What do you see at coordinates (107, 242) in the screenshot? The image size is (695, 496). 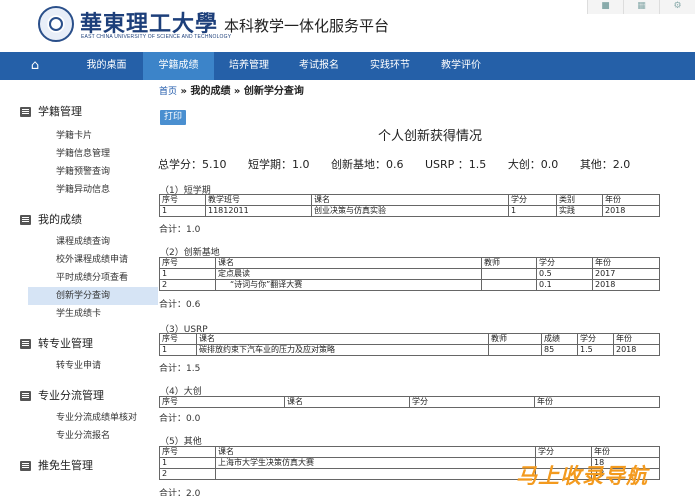 I see `sidebar-item: 课程成绩查询` at bounding box center [107, 242].